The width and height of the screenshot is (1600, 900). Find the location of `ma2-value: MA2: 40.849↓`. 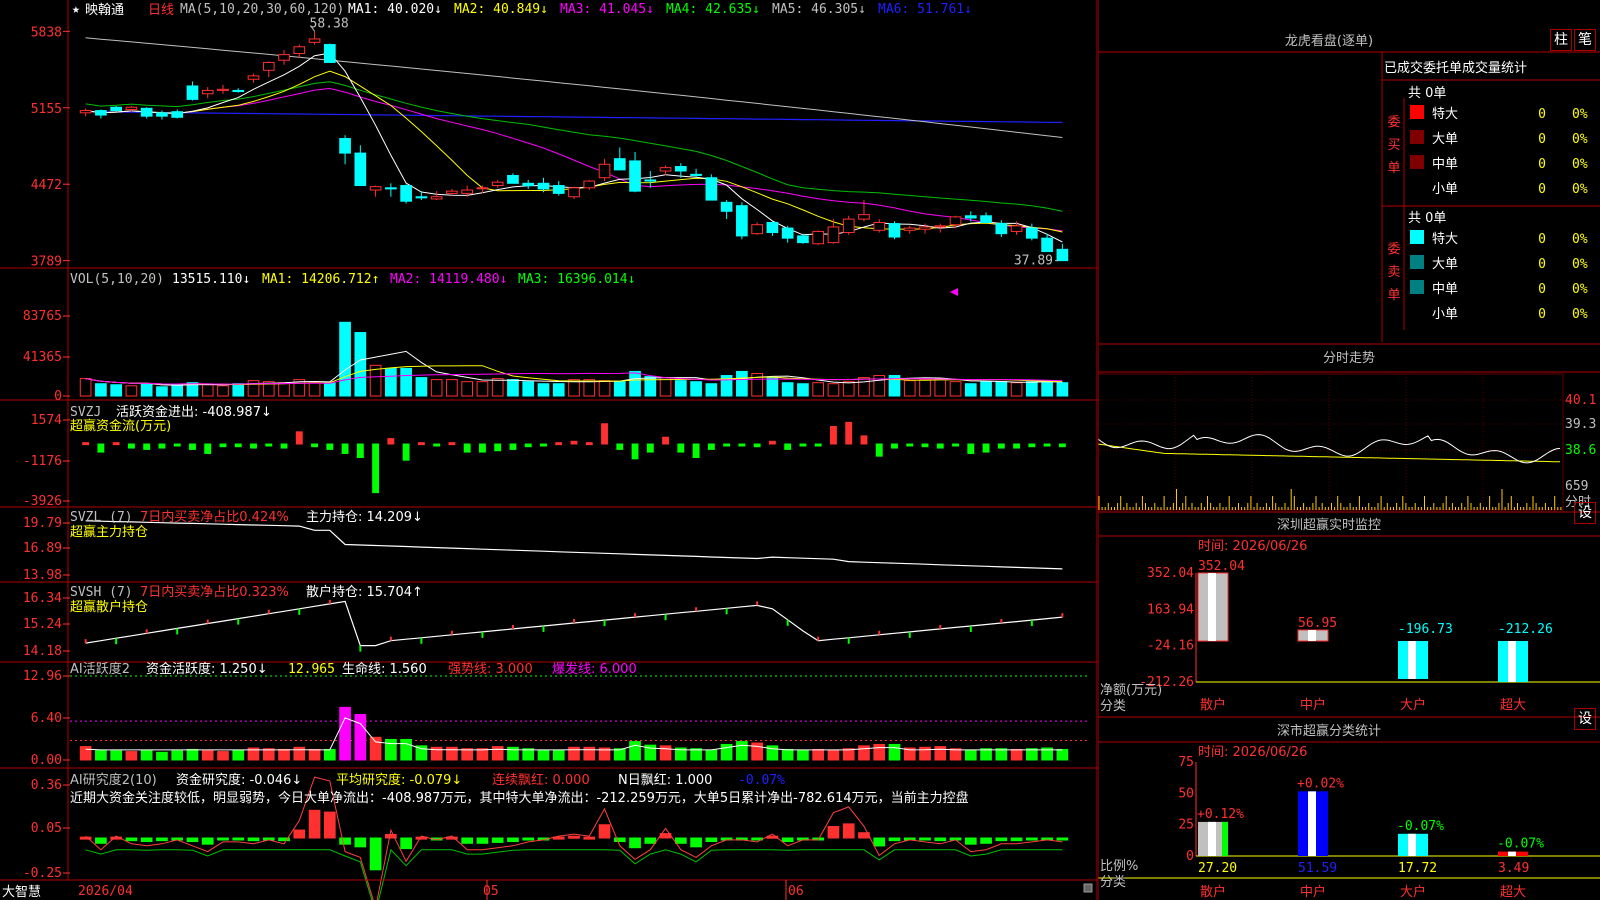

ma2-value: MA2: 40.849↓ is located at coordinates (501, 9).